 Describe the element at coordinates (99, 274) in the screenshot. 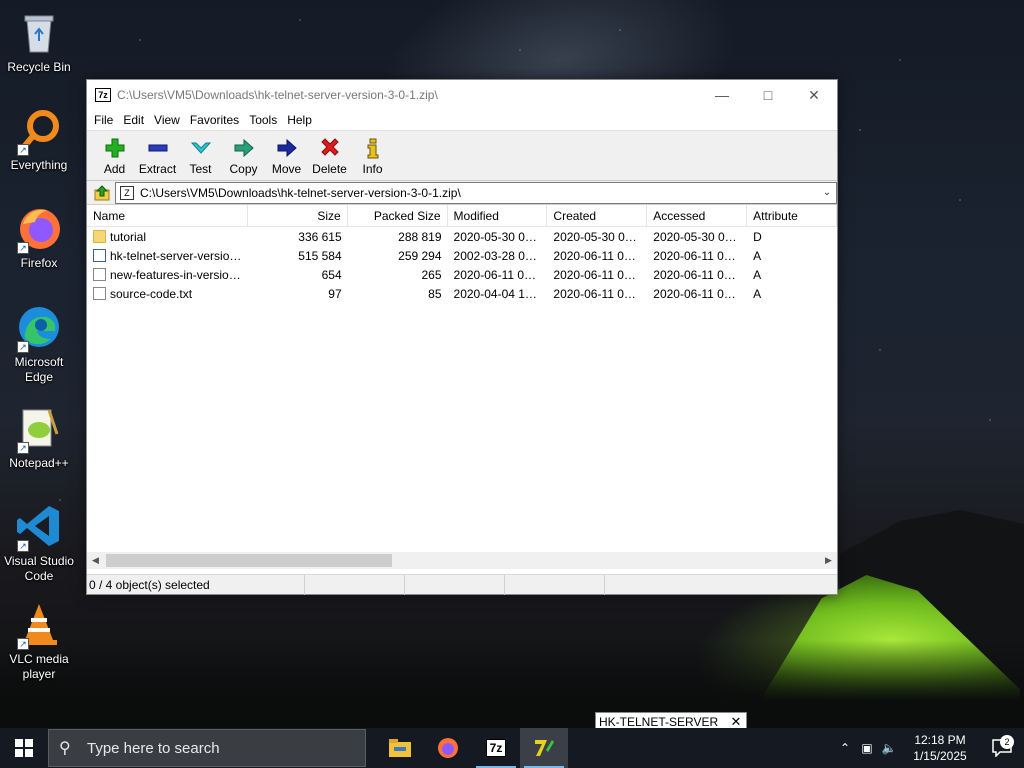

I see `text-file-icon` at that location.